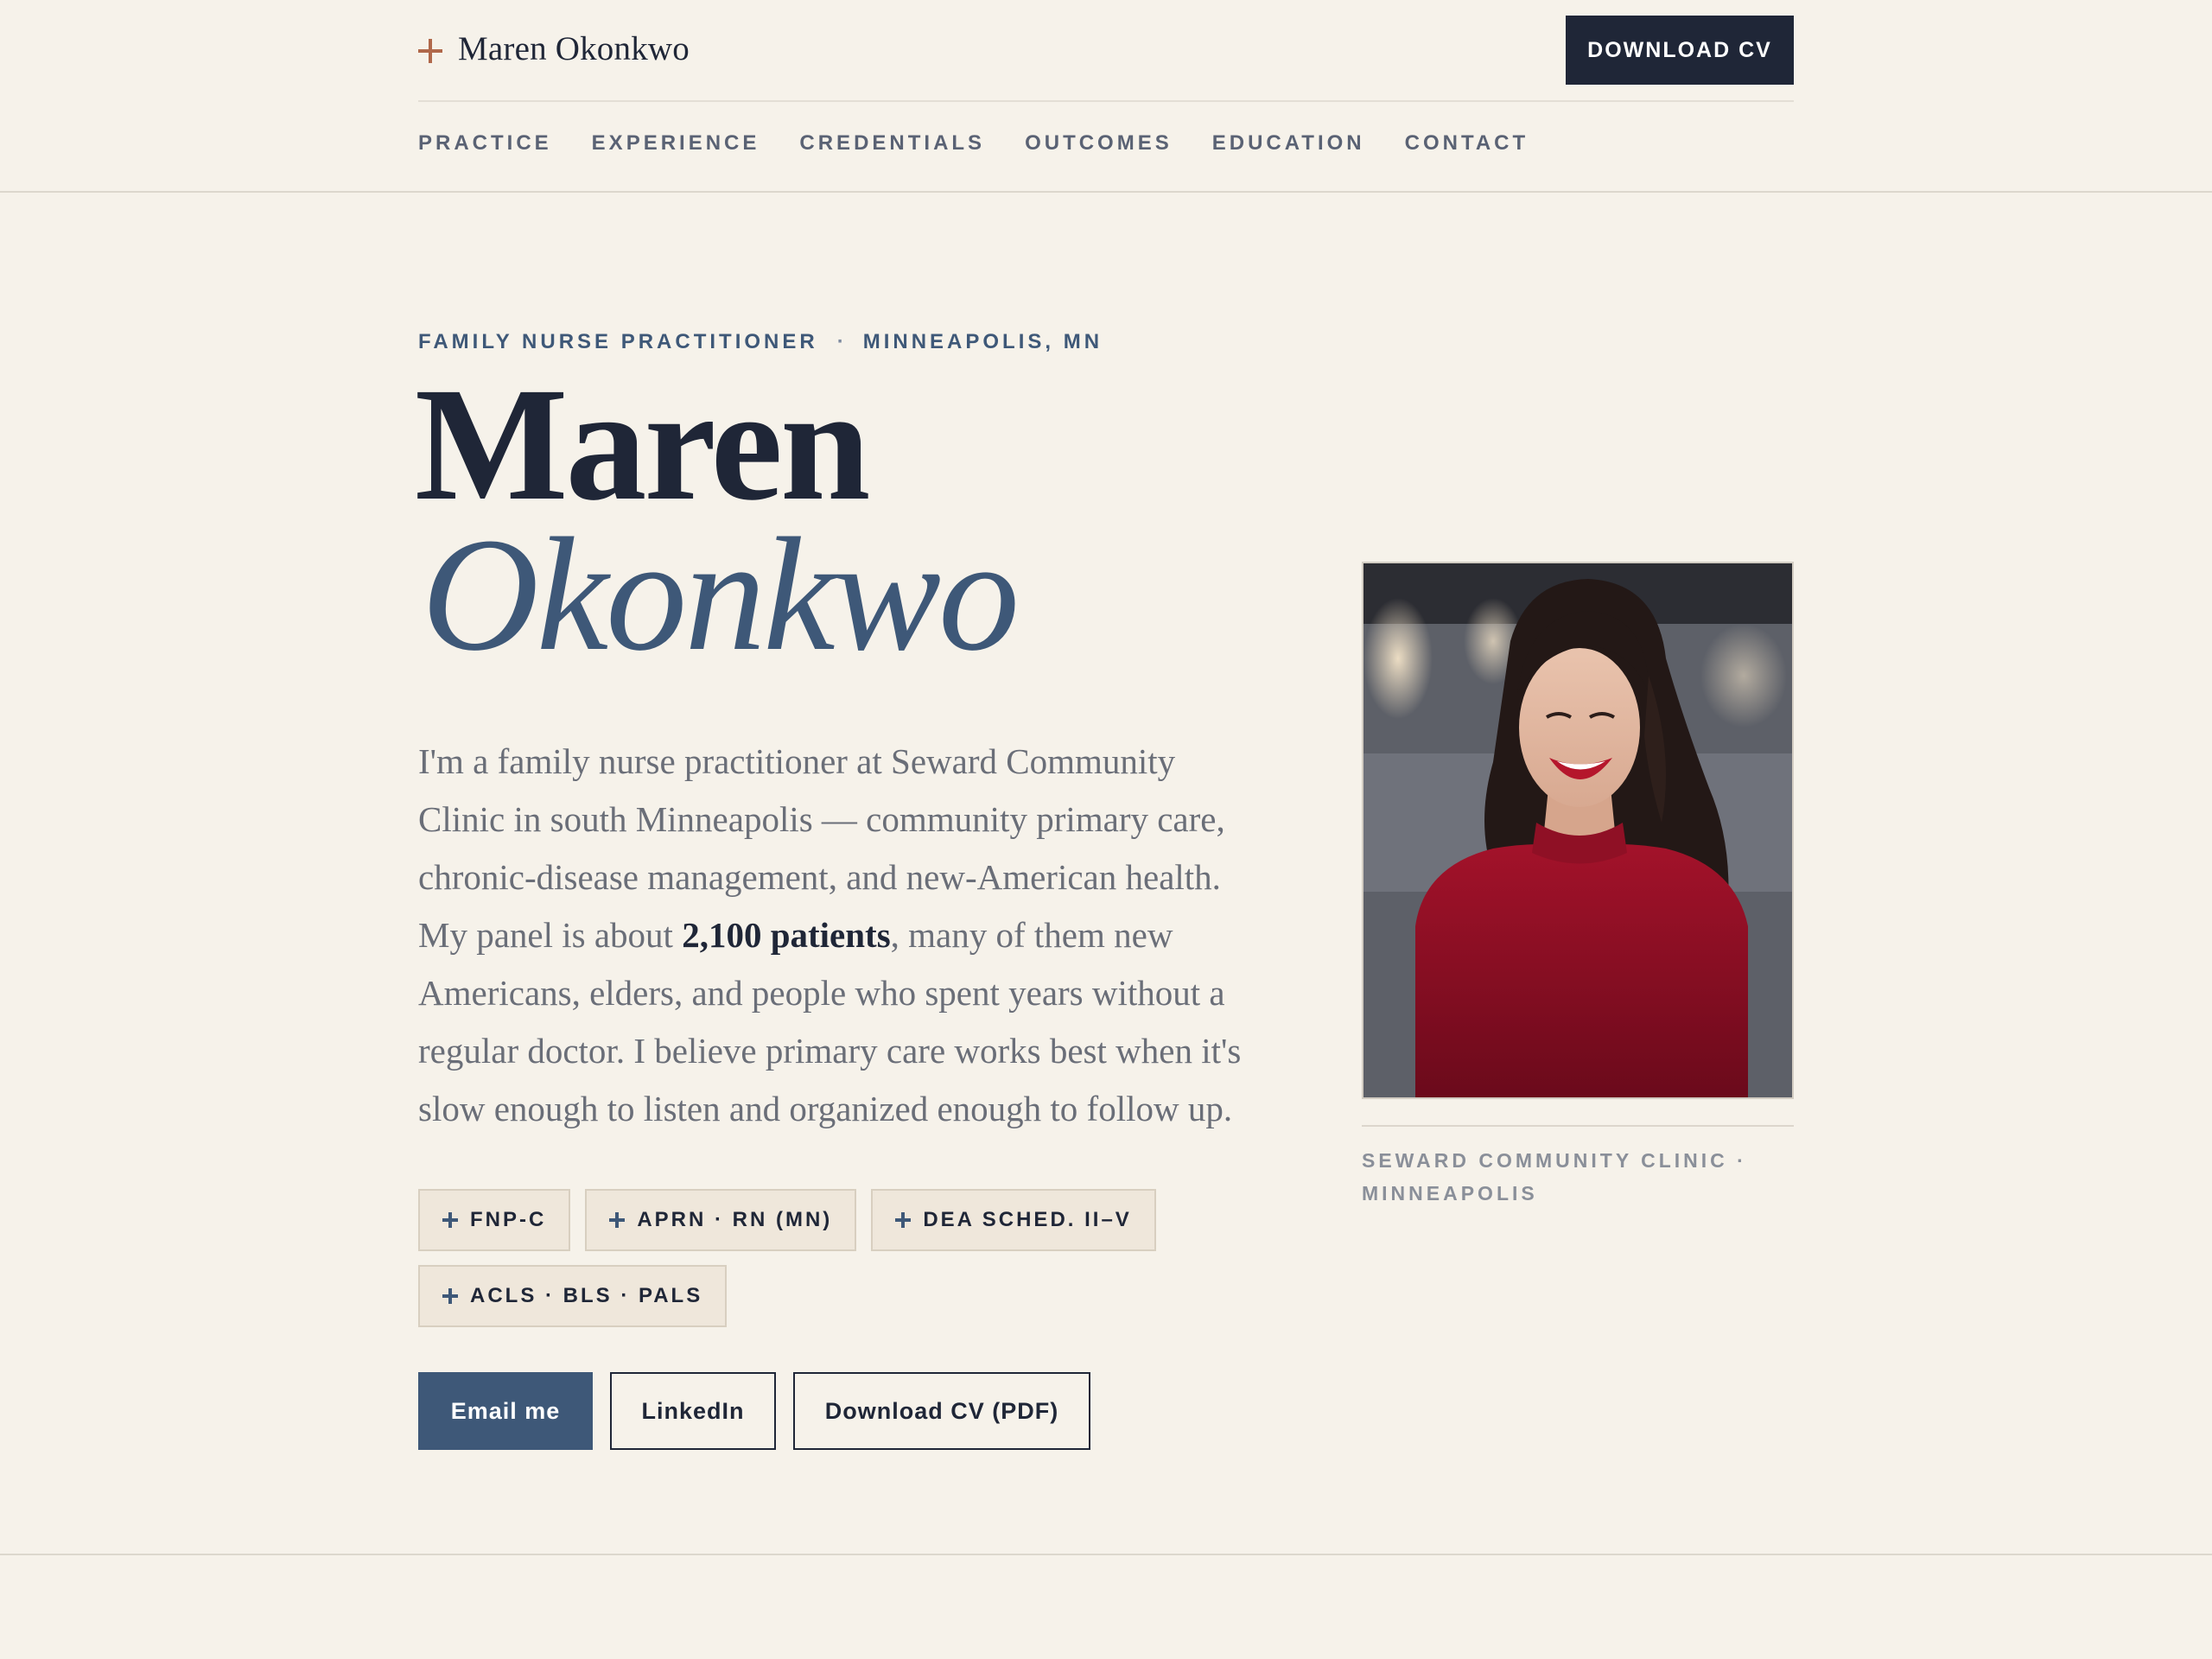  What do you see at coordinates (1578, 830) in the screenshot?
I see `portrait-photo` at bounding box center [1578, 830].